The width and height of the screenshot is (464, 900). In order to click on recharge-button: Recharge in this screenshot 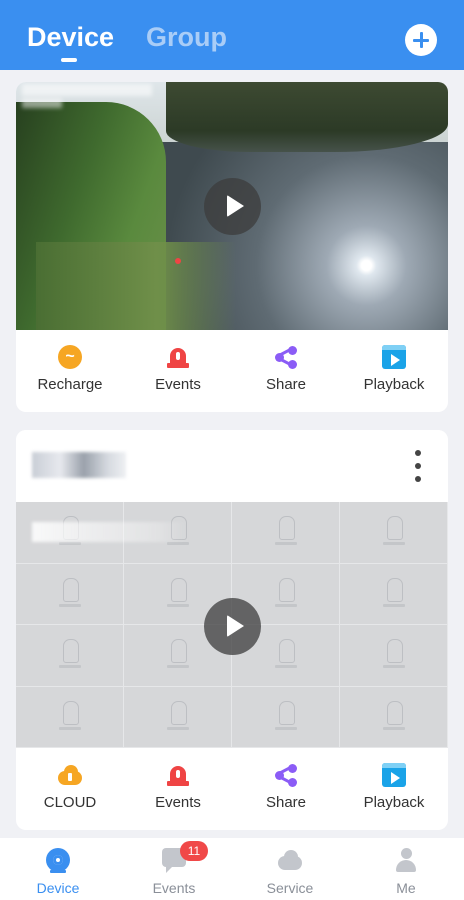, I will do `click(70, 371)`.